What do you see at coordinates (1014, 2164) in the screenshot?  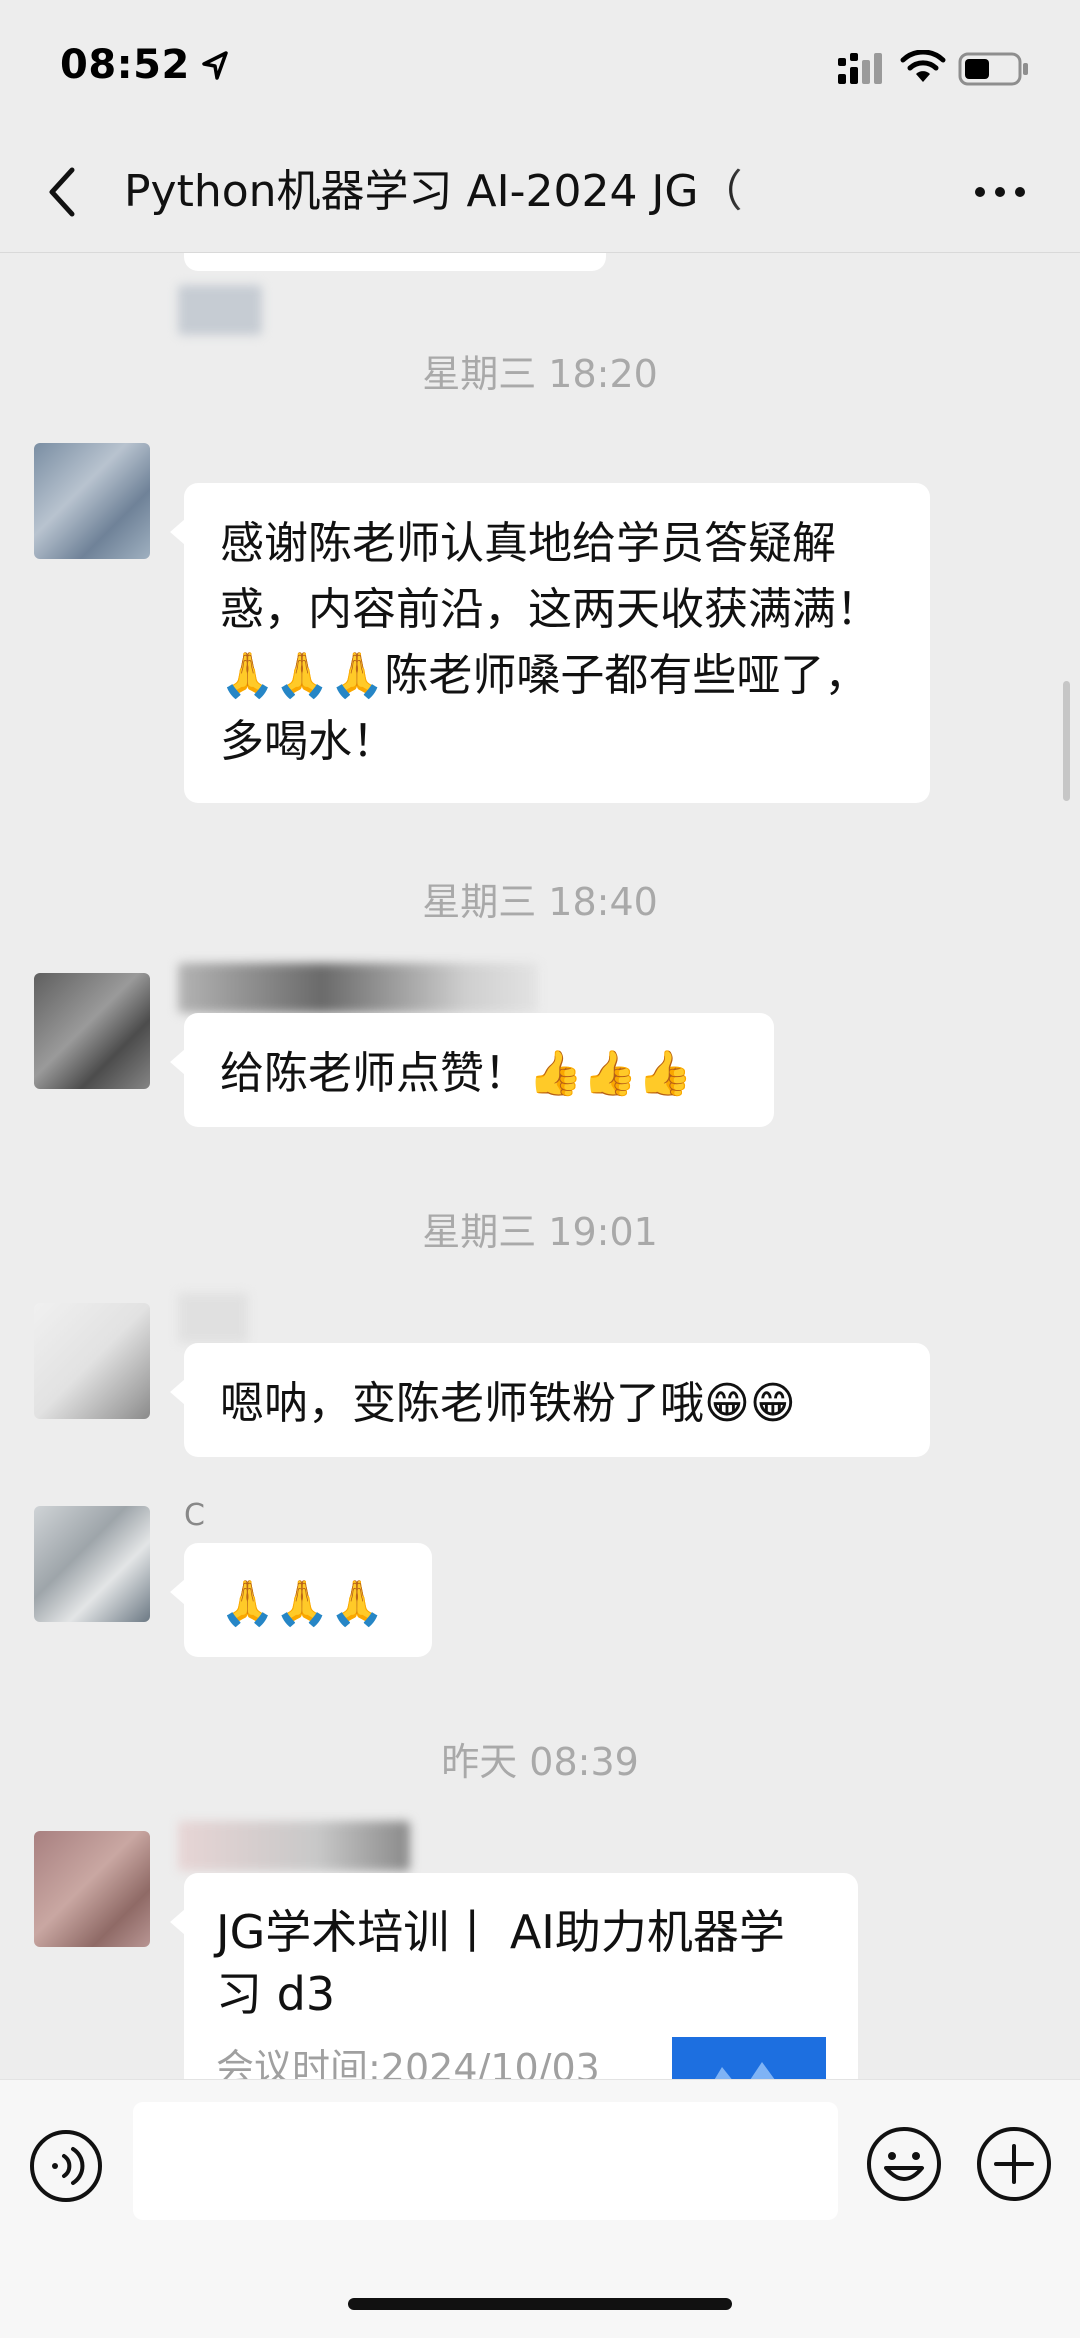 I see `plus-circle-icon` at bounding box center [1014, 2164].